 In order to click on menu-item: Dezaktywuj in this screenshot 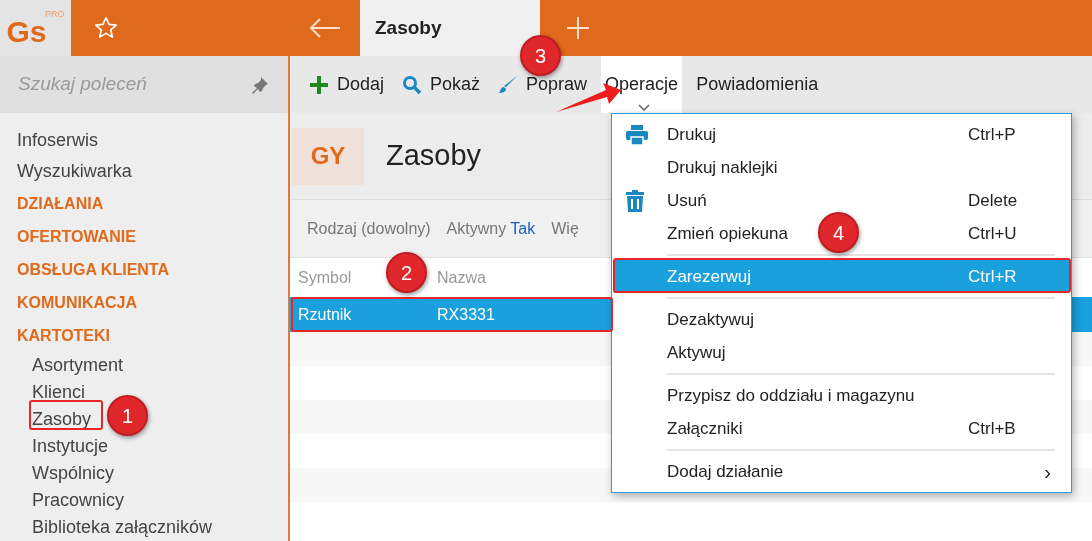, I will do `click(710, 319)`.